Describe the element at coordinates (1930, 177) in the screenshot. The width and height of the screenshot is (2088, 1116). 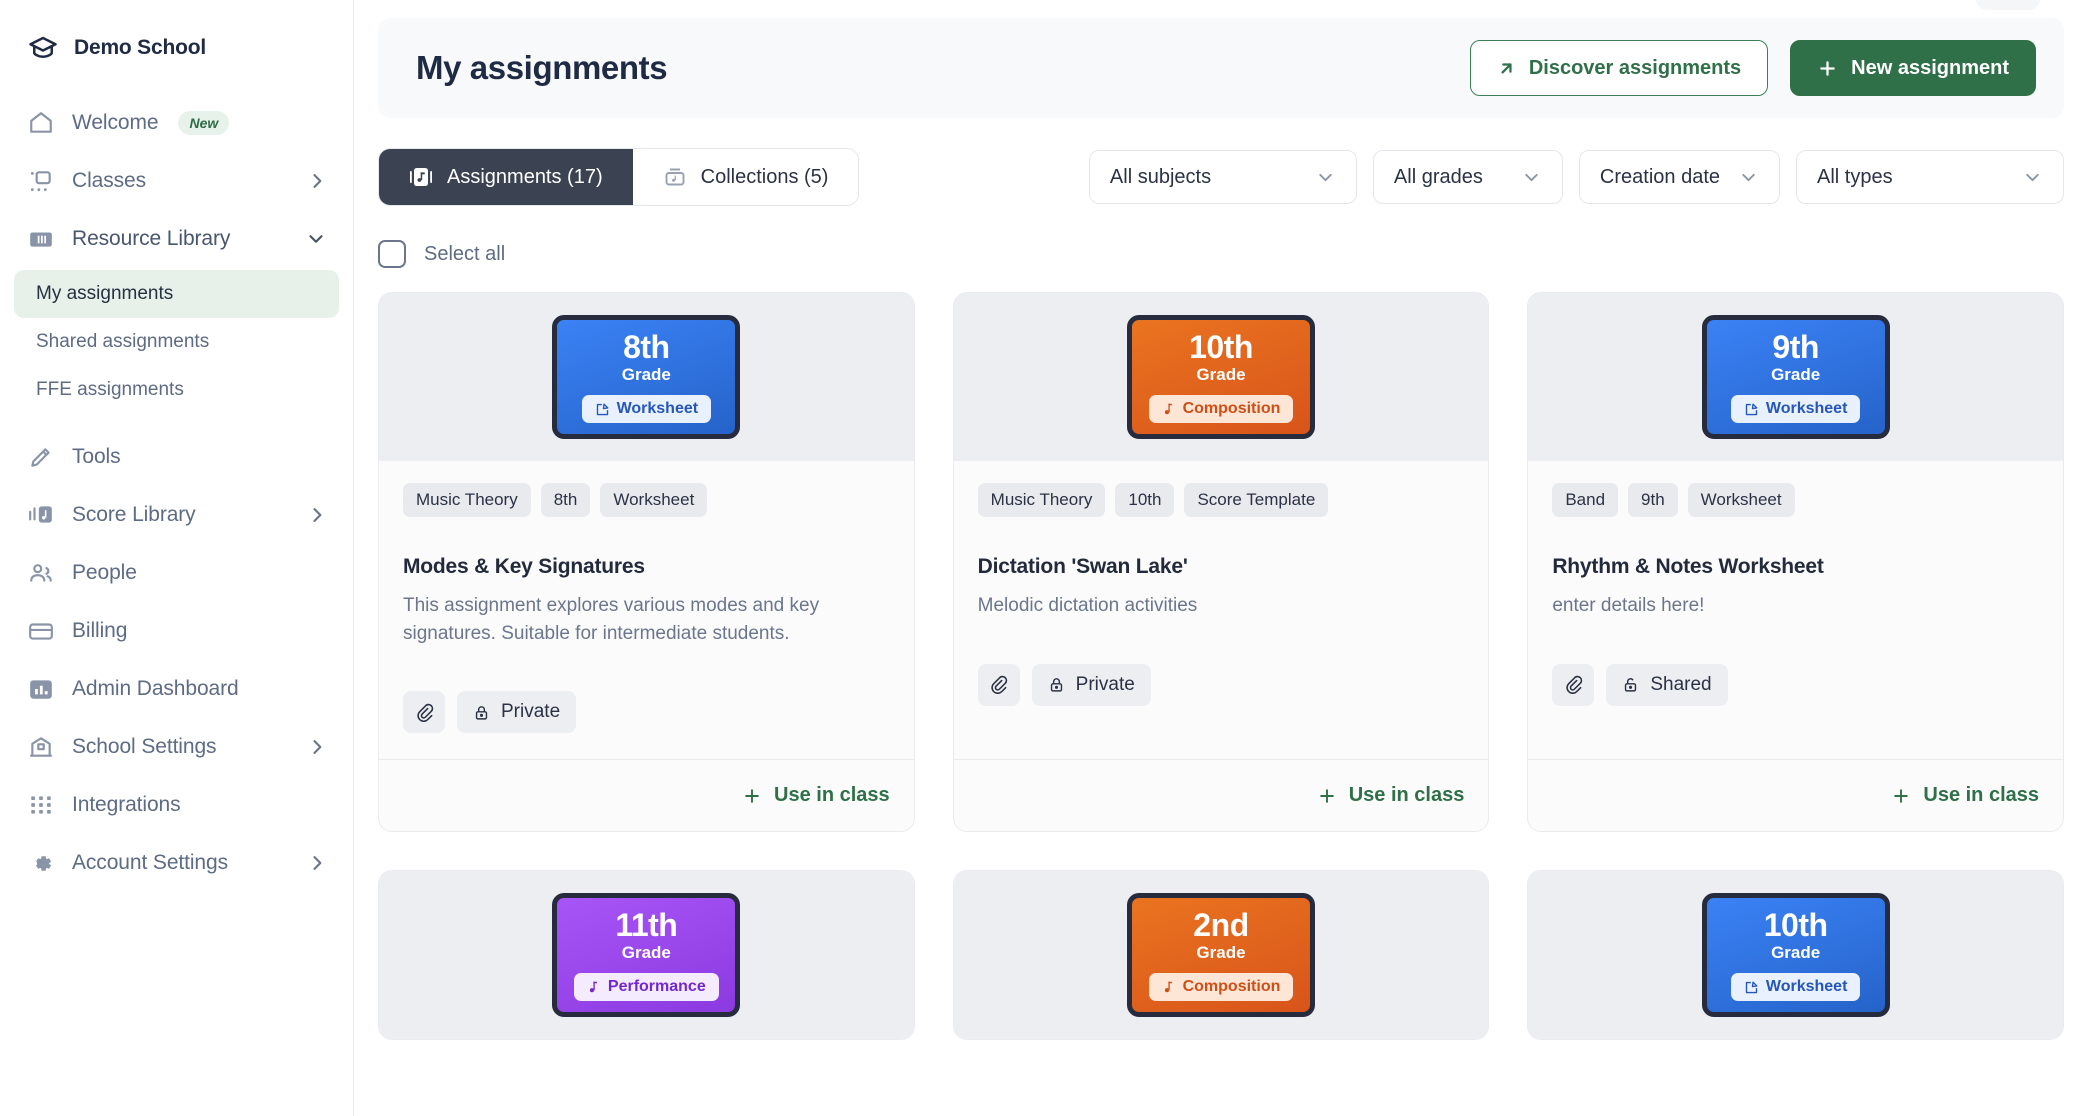
I see `filter-all-types: All types` at that location.